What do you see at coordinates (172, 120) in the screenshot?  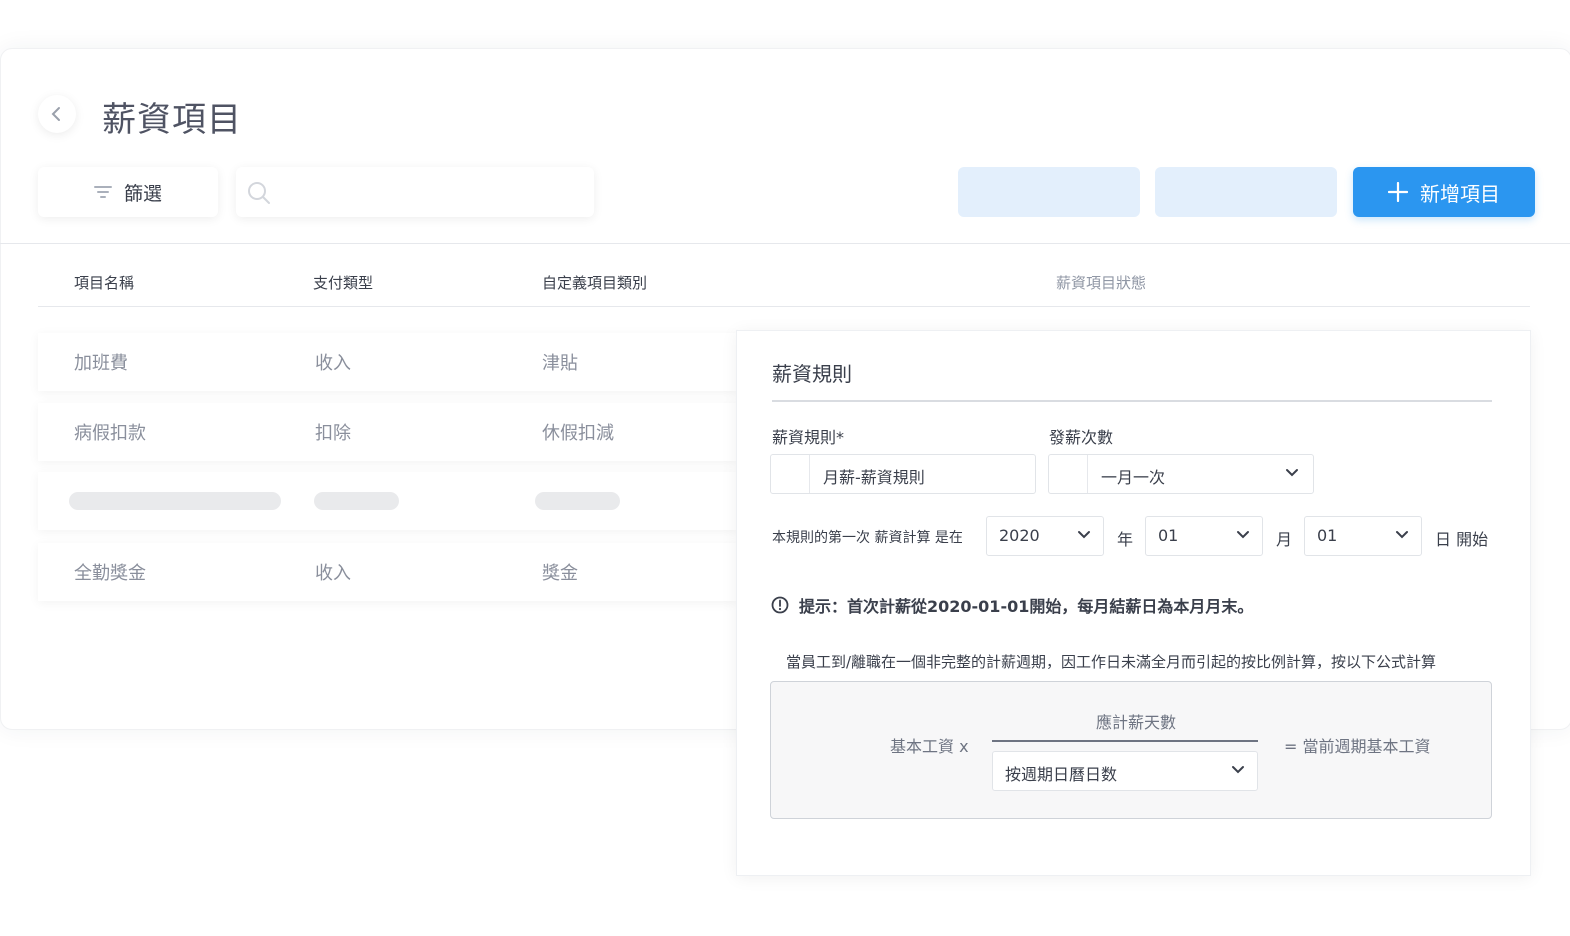 I see `page-title: 薪資項目` at bounding box center [172, 120].